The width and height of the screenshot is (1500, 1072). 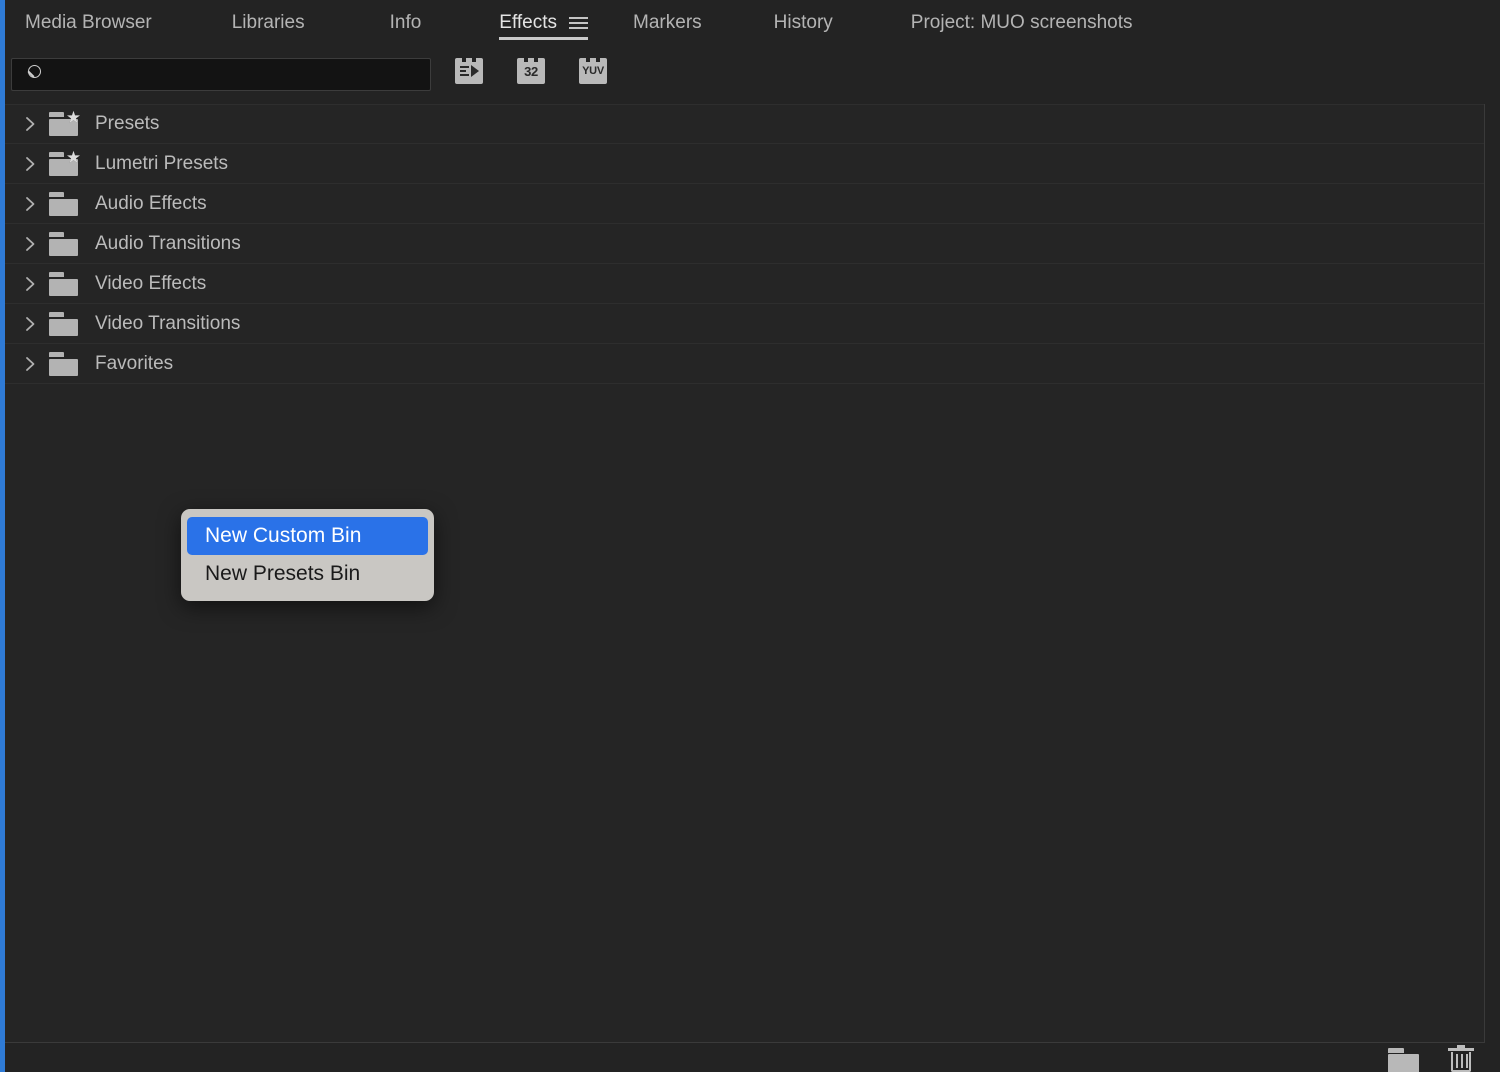 I want to click on menu-item-label: New Presets Bin, so click(x=283, y=573).